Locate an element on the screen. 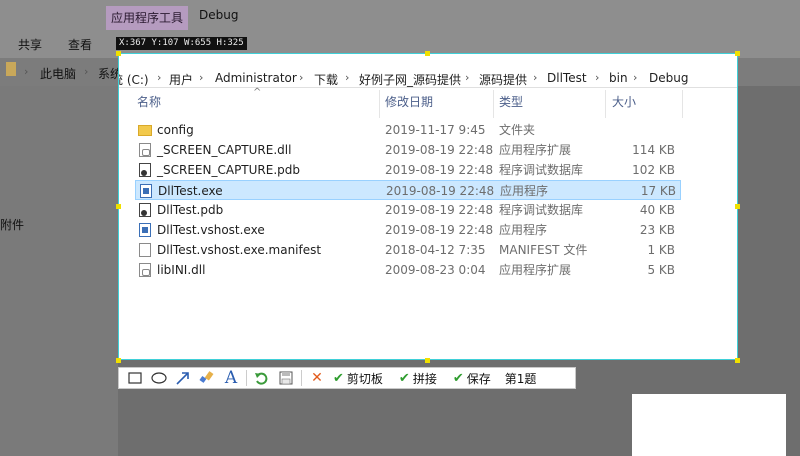 The height and width of the screenshot is (456, 800). blank-panel is located at coordinates (709, 425).